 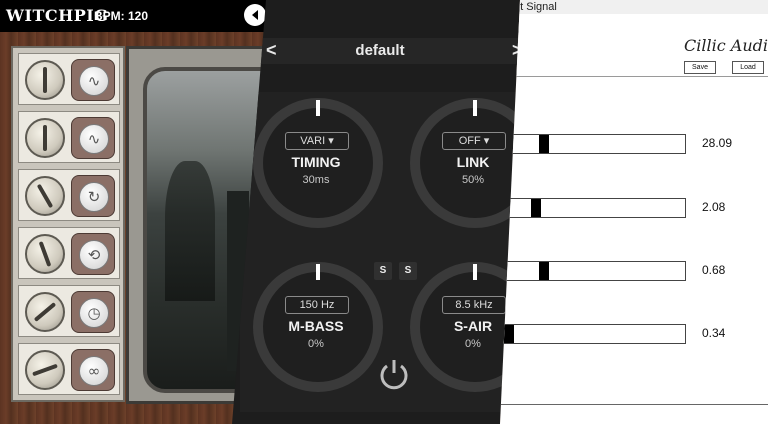 What do you see at coordinates (316, 344) in the screenshot?
I see `mbass-value: 0%` at bounding box center [316, 344].